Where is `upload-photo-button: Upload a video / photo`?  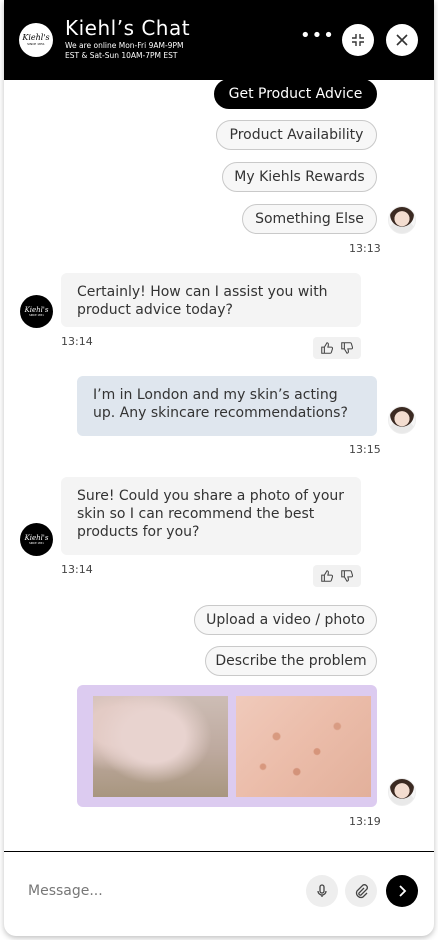
upload-photo-button: Upload a video / photo is located at coordinates (285, 620).